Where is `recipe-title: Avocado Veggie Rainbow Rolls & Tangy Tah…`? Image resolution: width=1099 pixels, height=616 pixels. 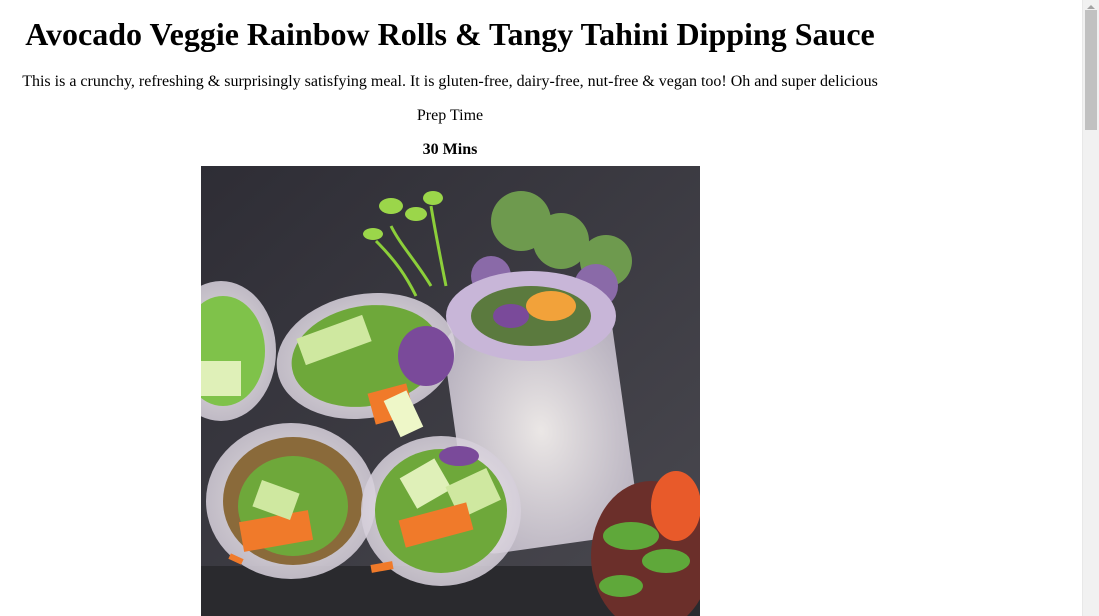
recipe-title: Avocado Veggie Rainbow Rolls & Tangy Tah… is located at coordinates (450, 34).